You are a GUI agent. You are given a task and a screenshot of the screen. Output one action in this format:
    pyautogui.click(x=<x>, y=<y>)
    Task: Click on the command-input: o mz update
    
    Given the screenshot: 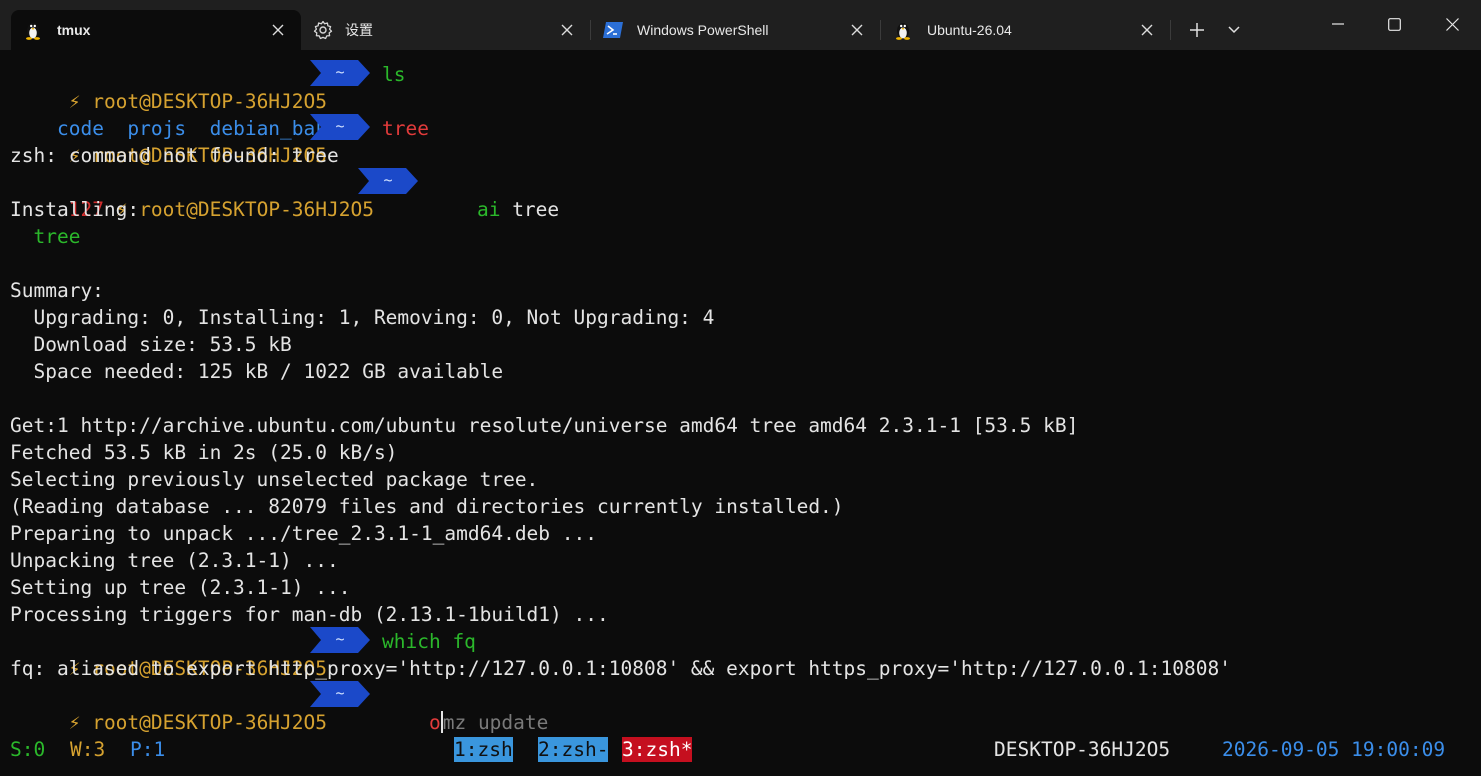 What is the action you would take?
    pyautogui.click(x=465, y=708)
    